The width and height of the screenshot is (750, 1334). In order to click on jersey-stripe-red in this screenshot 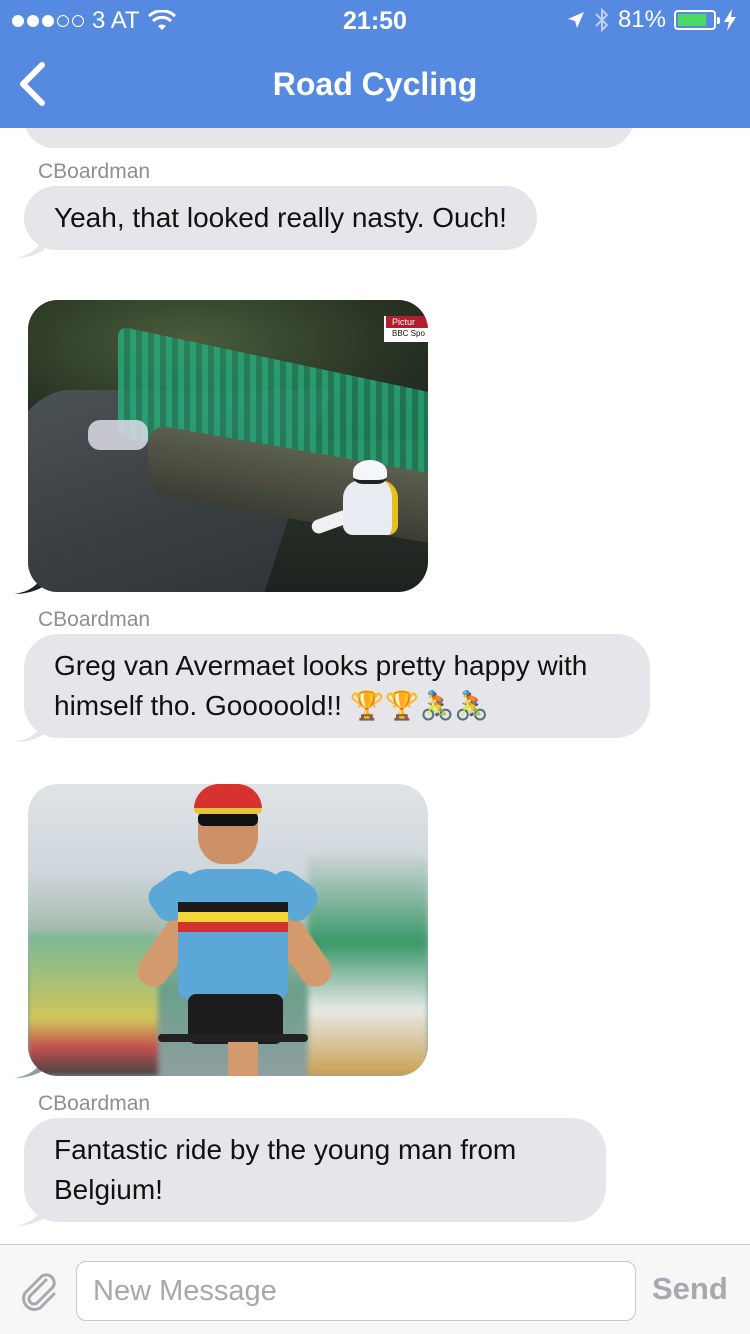, I will do `click(233, 927)`.